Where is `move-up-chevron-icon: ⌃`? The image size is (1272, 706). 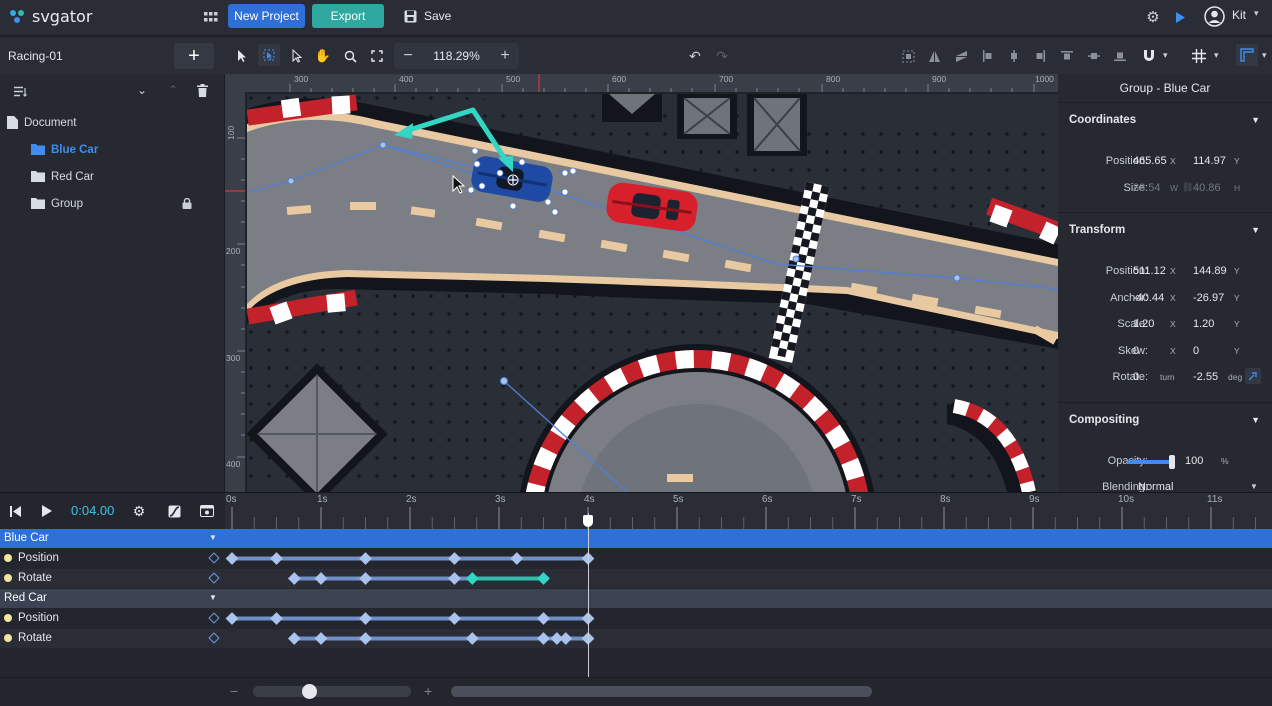
move-up-chevron-icon: ⌃ is located at coordinates (173, 90).